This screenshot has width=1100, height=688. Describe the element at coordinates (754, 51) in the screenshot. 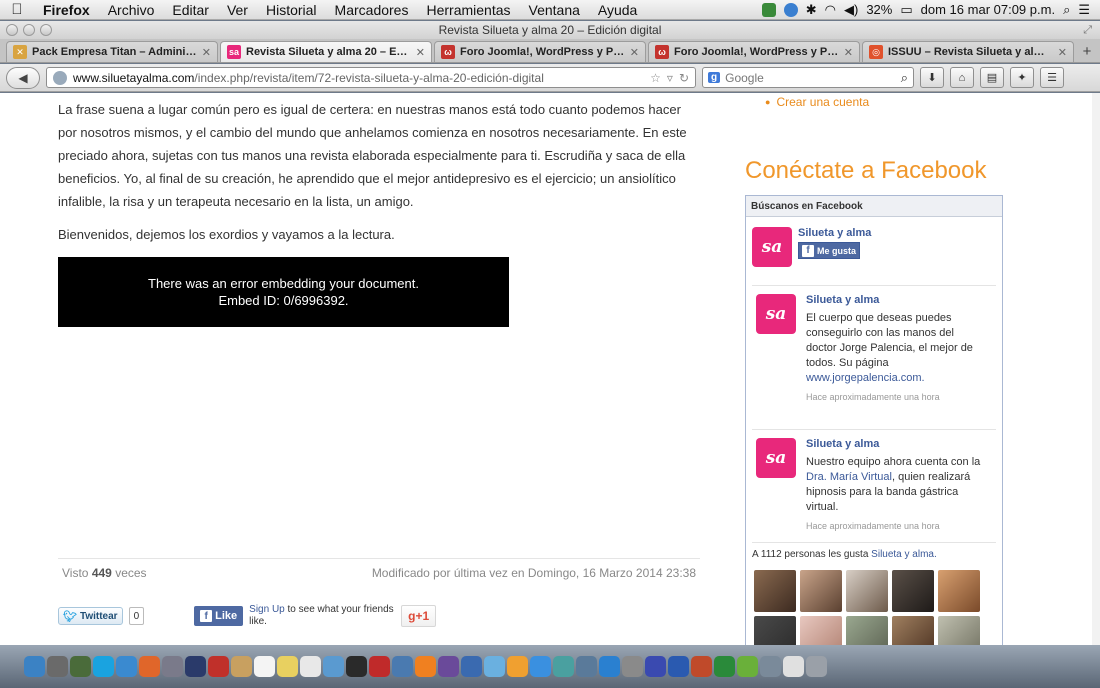

I see `tab-foro-joomla-2: ω Foro Joomla!, WordPress y Pres... ✕` at that location.